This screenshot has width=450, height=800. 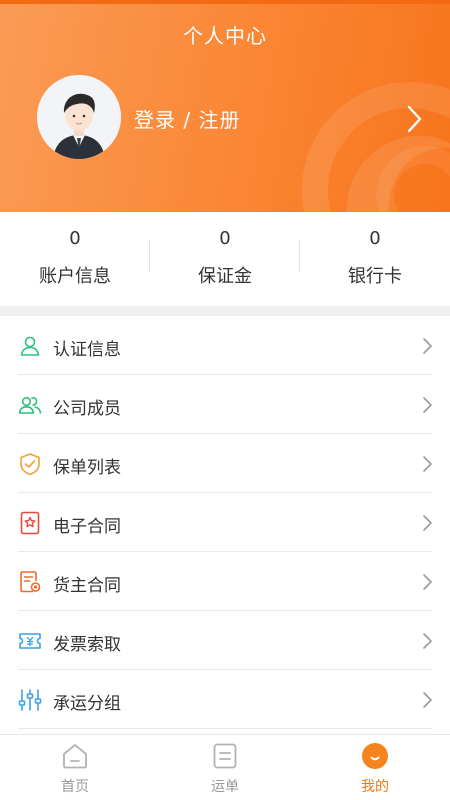 I want to click on stat-bank-card: 0 银行卡, so click(x=375, y=259).